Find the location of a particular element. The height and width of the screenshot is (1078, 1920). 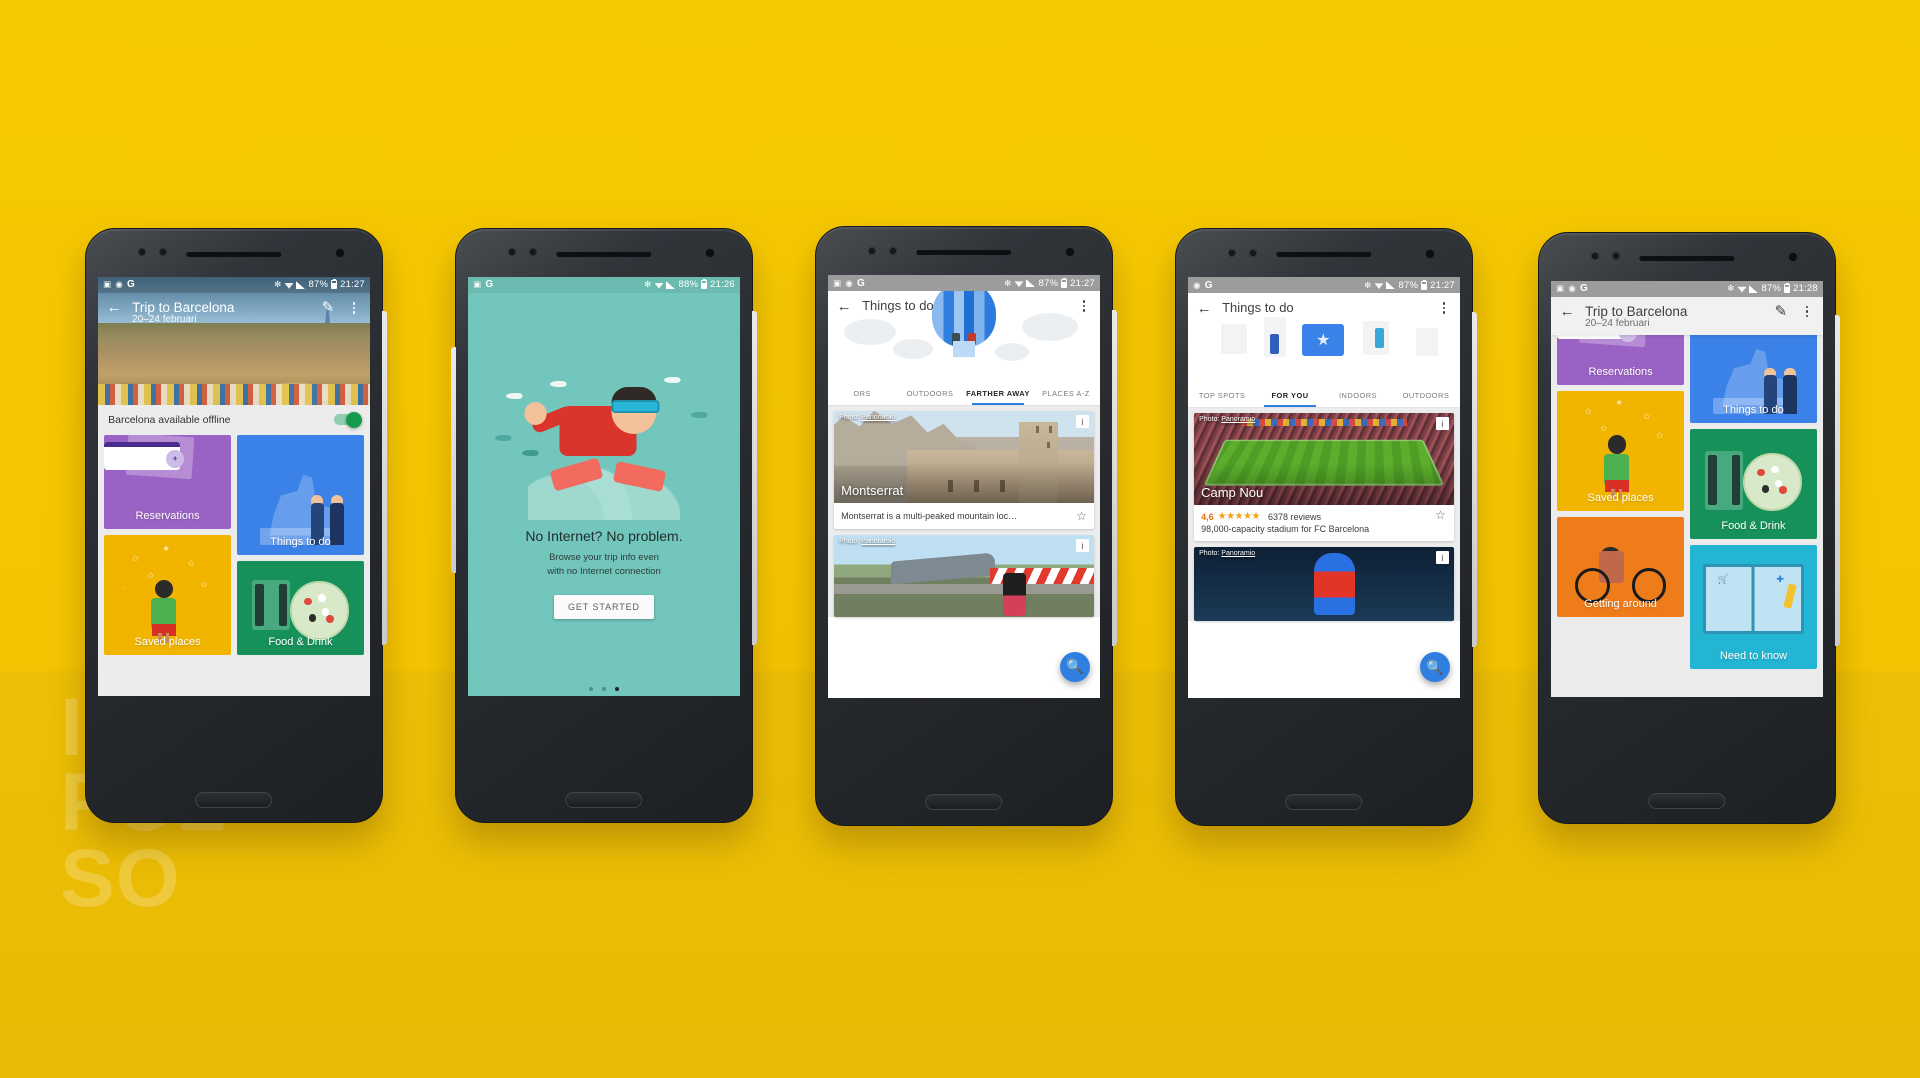

bluetooth-icon: ✻ is located at coordinates (1731, 288).